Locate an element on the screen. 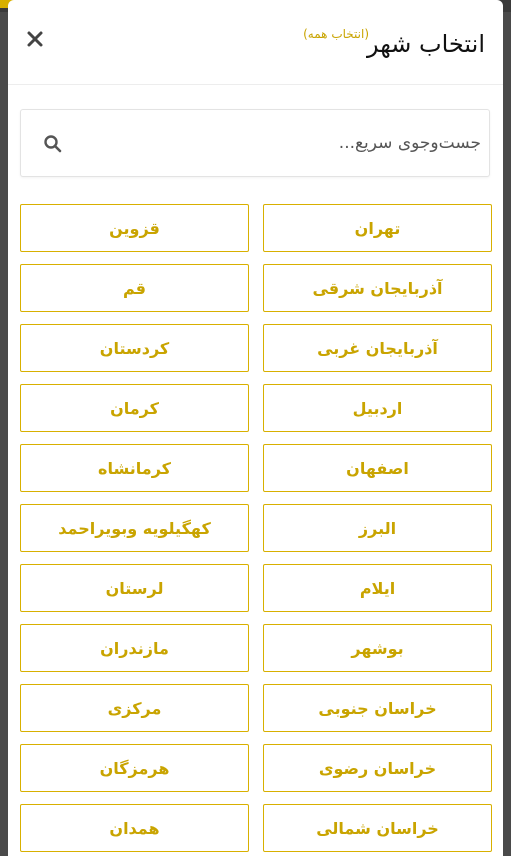 This screenshot has width=511, height=856. city-button-left: کرمانشاه is located at coordinates (134, 468).